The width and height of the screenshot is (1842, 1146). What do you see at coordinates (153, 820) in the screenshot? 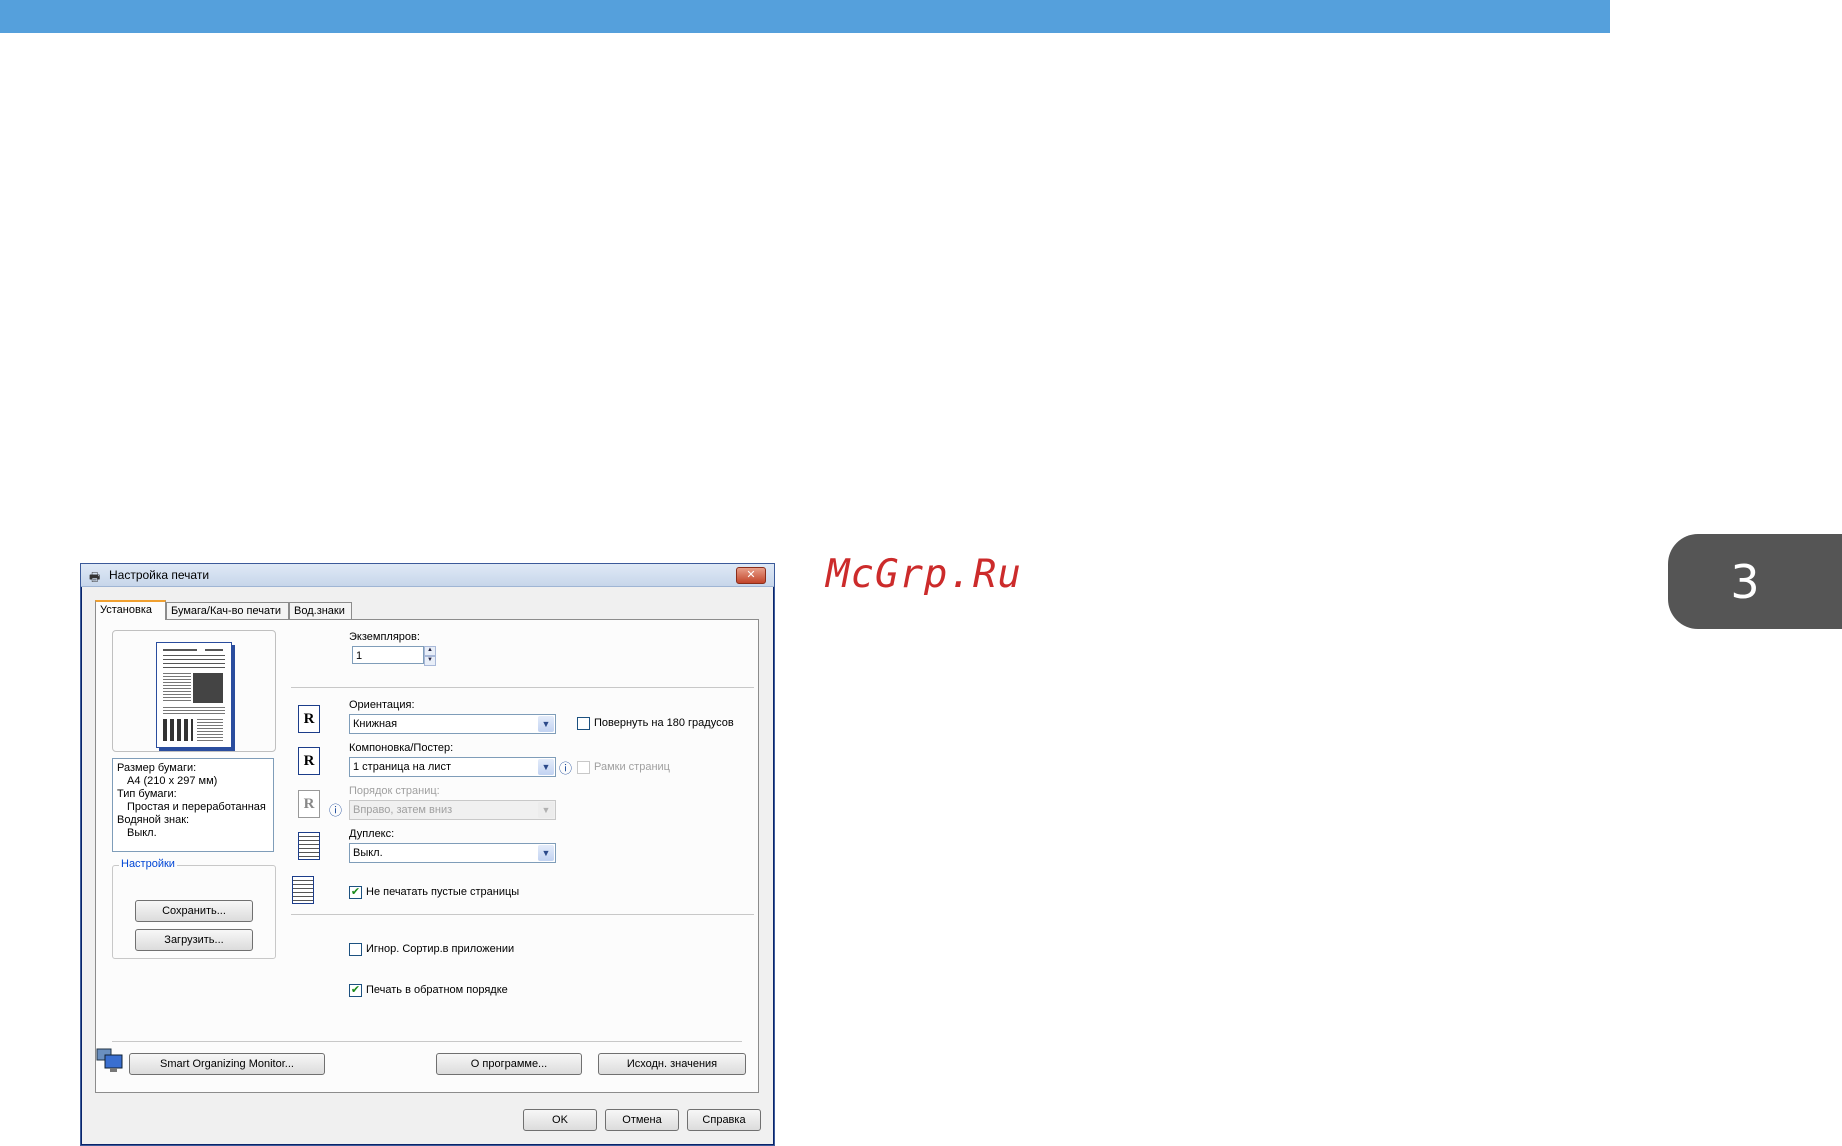
I see `watermark-label: Водяной знак:` at bounding box center [153, 820].